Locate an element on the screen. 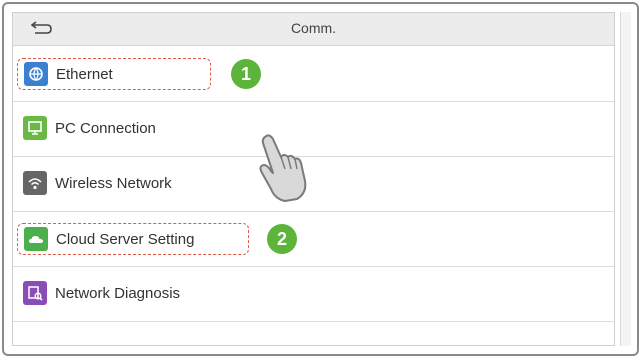  cloud-server-highlight: Cloud Server Setting is located at coordinates (133, 239).